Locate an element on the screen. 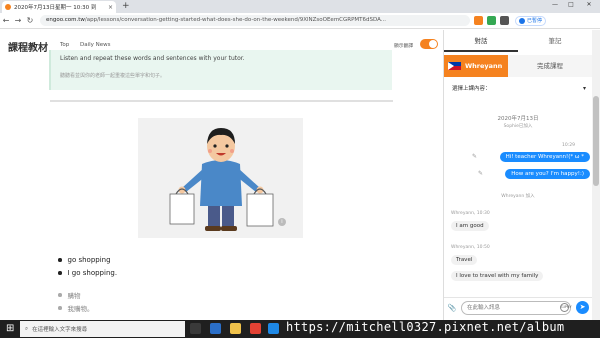  chrome-icon is located at coordinates (255, 328).